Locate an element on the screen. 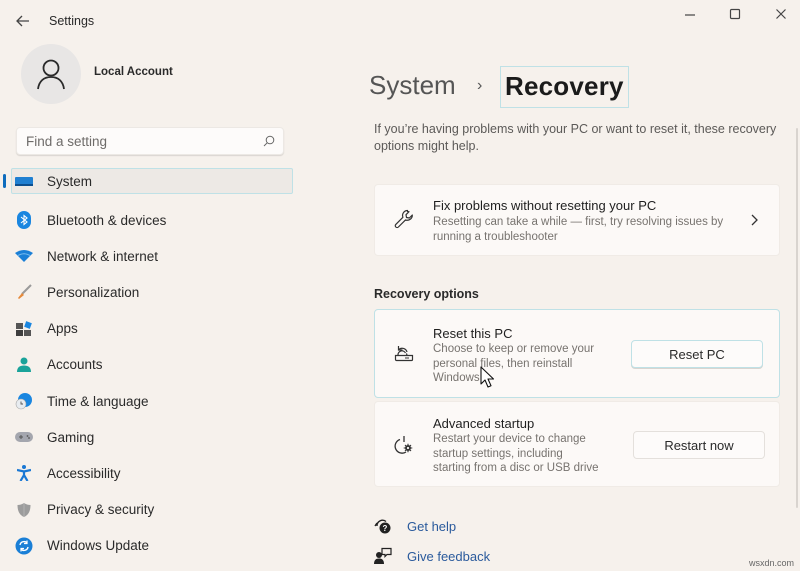 The width and height of the screenshot is (800, 571). account-icon is located at coordinates (24, 365).